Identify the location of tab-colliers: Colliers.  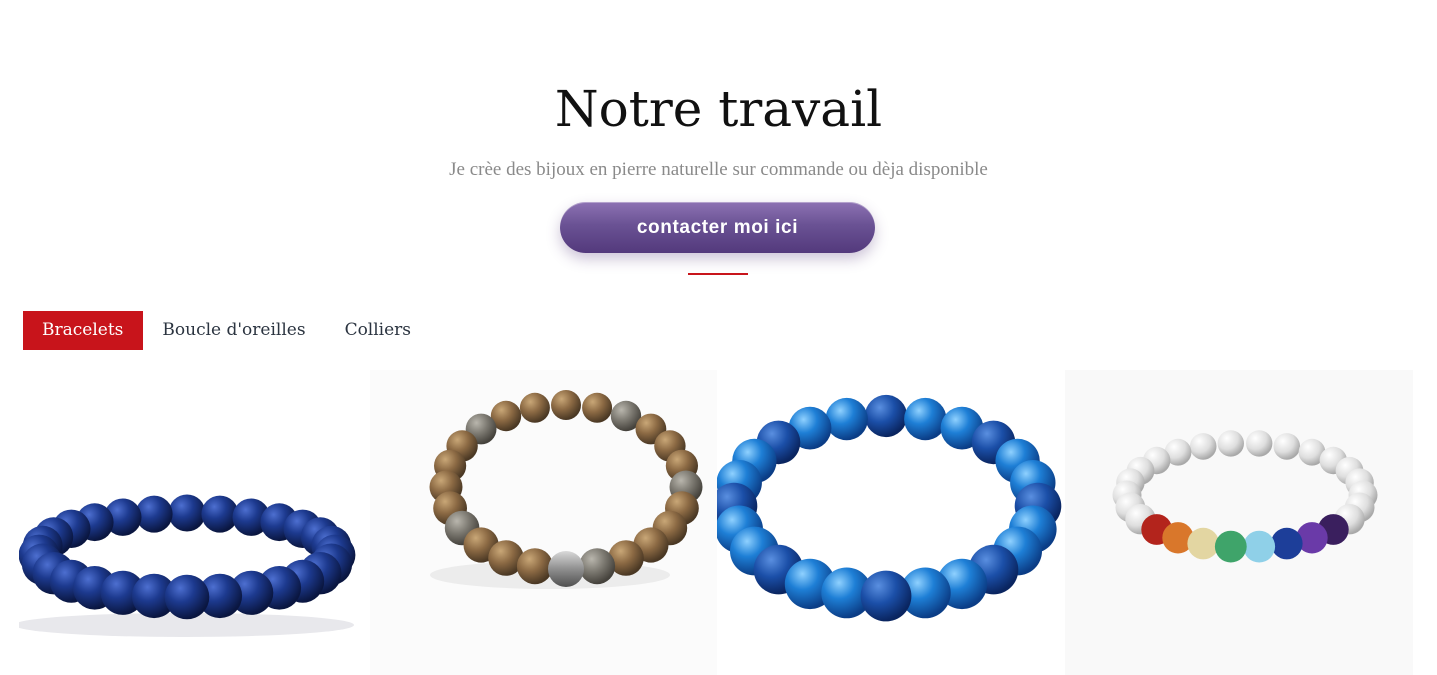
(378, 330).